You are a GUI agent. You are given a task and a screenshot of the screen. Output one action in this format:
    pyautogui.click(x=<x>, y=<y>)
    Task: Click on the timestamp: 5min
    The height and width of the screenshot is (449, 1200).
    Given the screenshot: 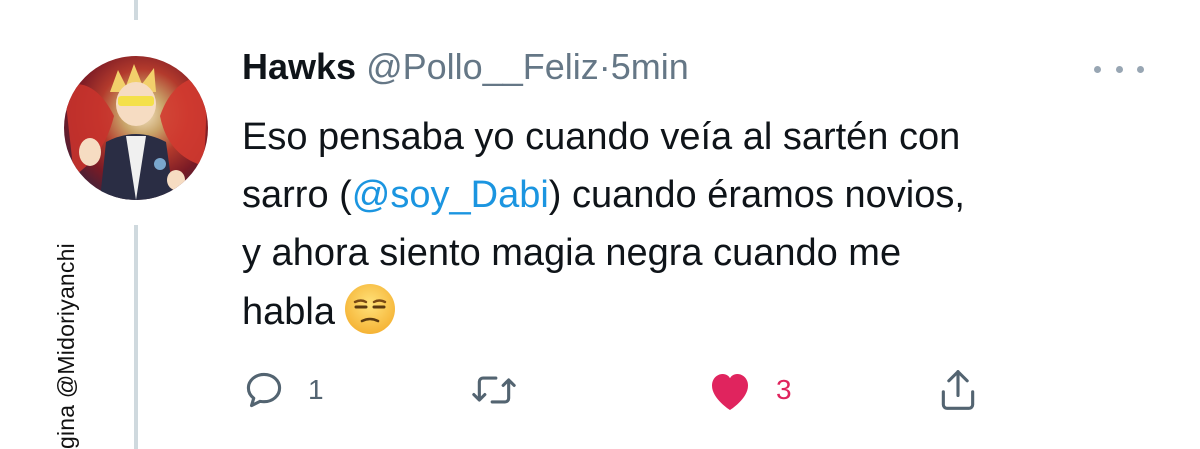 What is the action you would take?
    pyautogui.click(x=650, y=66)
    